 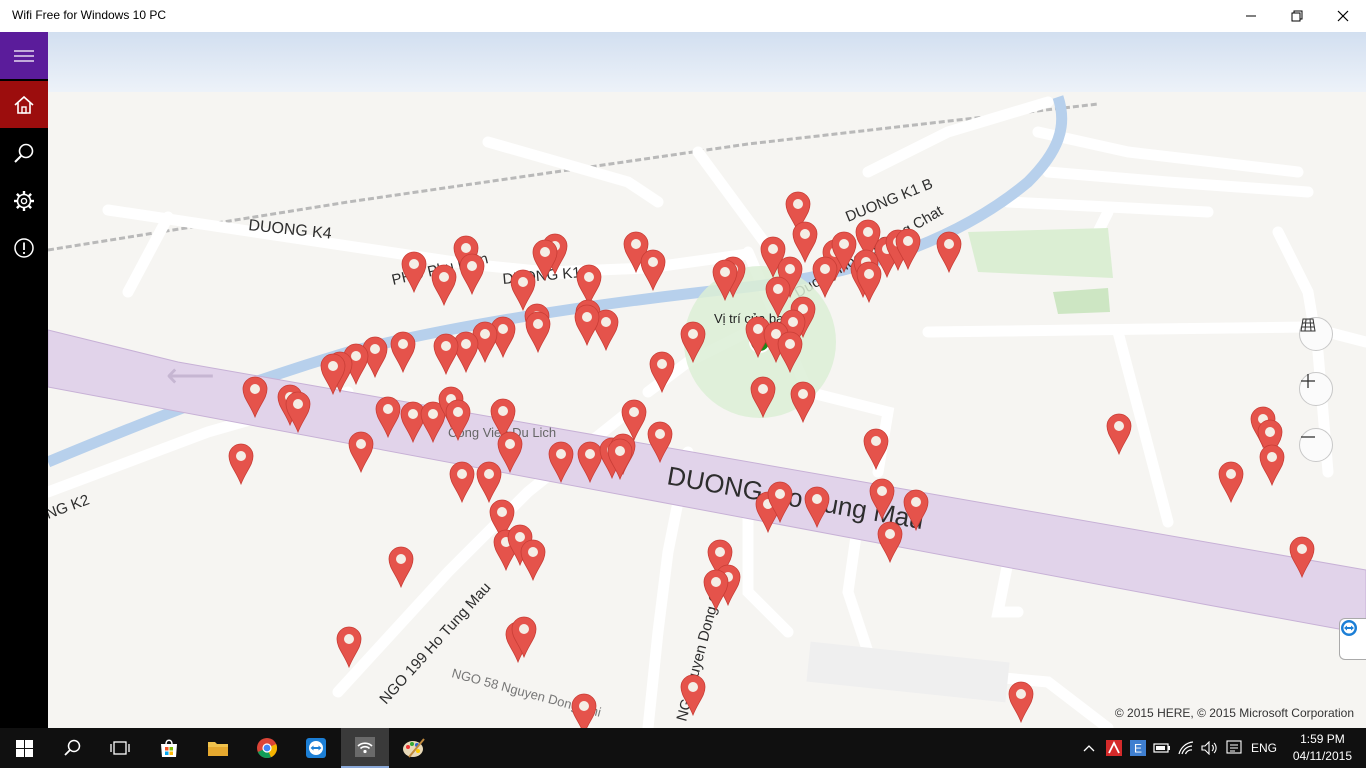 I want to click on tray-volume, so click(x=1210, y=748).